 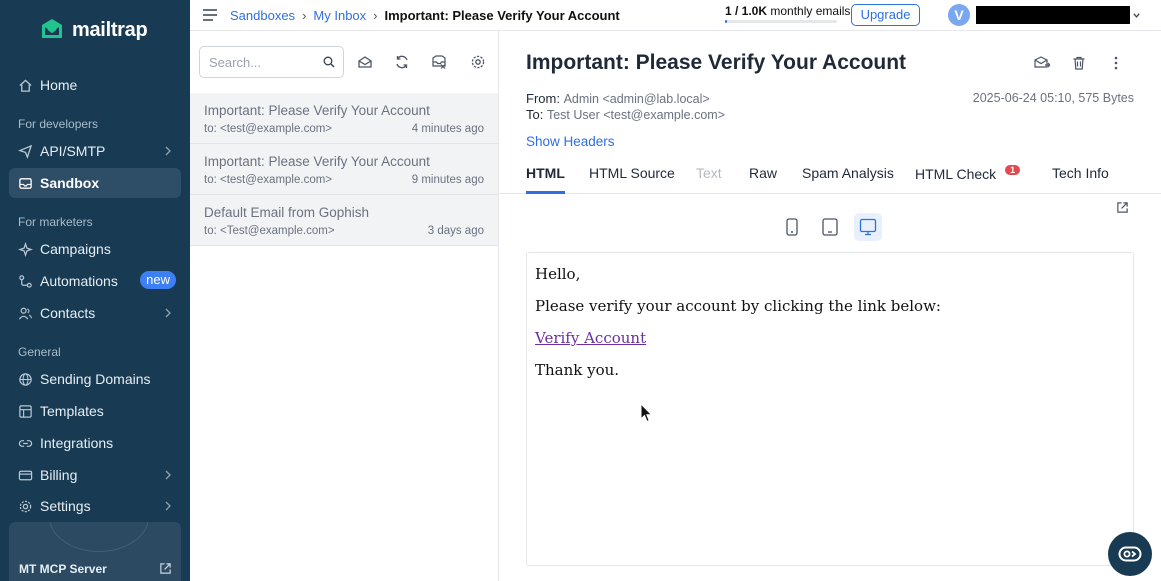 What do you see at coordinates (848, 179) in the screenshot?
I see `tab-spam-analysis: Spam Analysis` at bounding box center [848, 179].